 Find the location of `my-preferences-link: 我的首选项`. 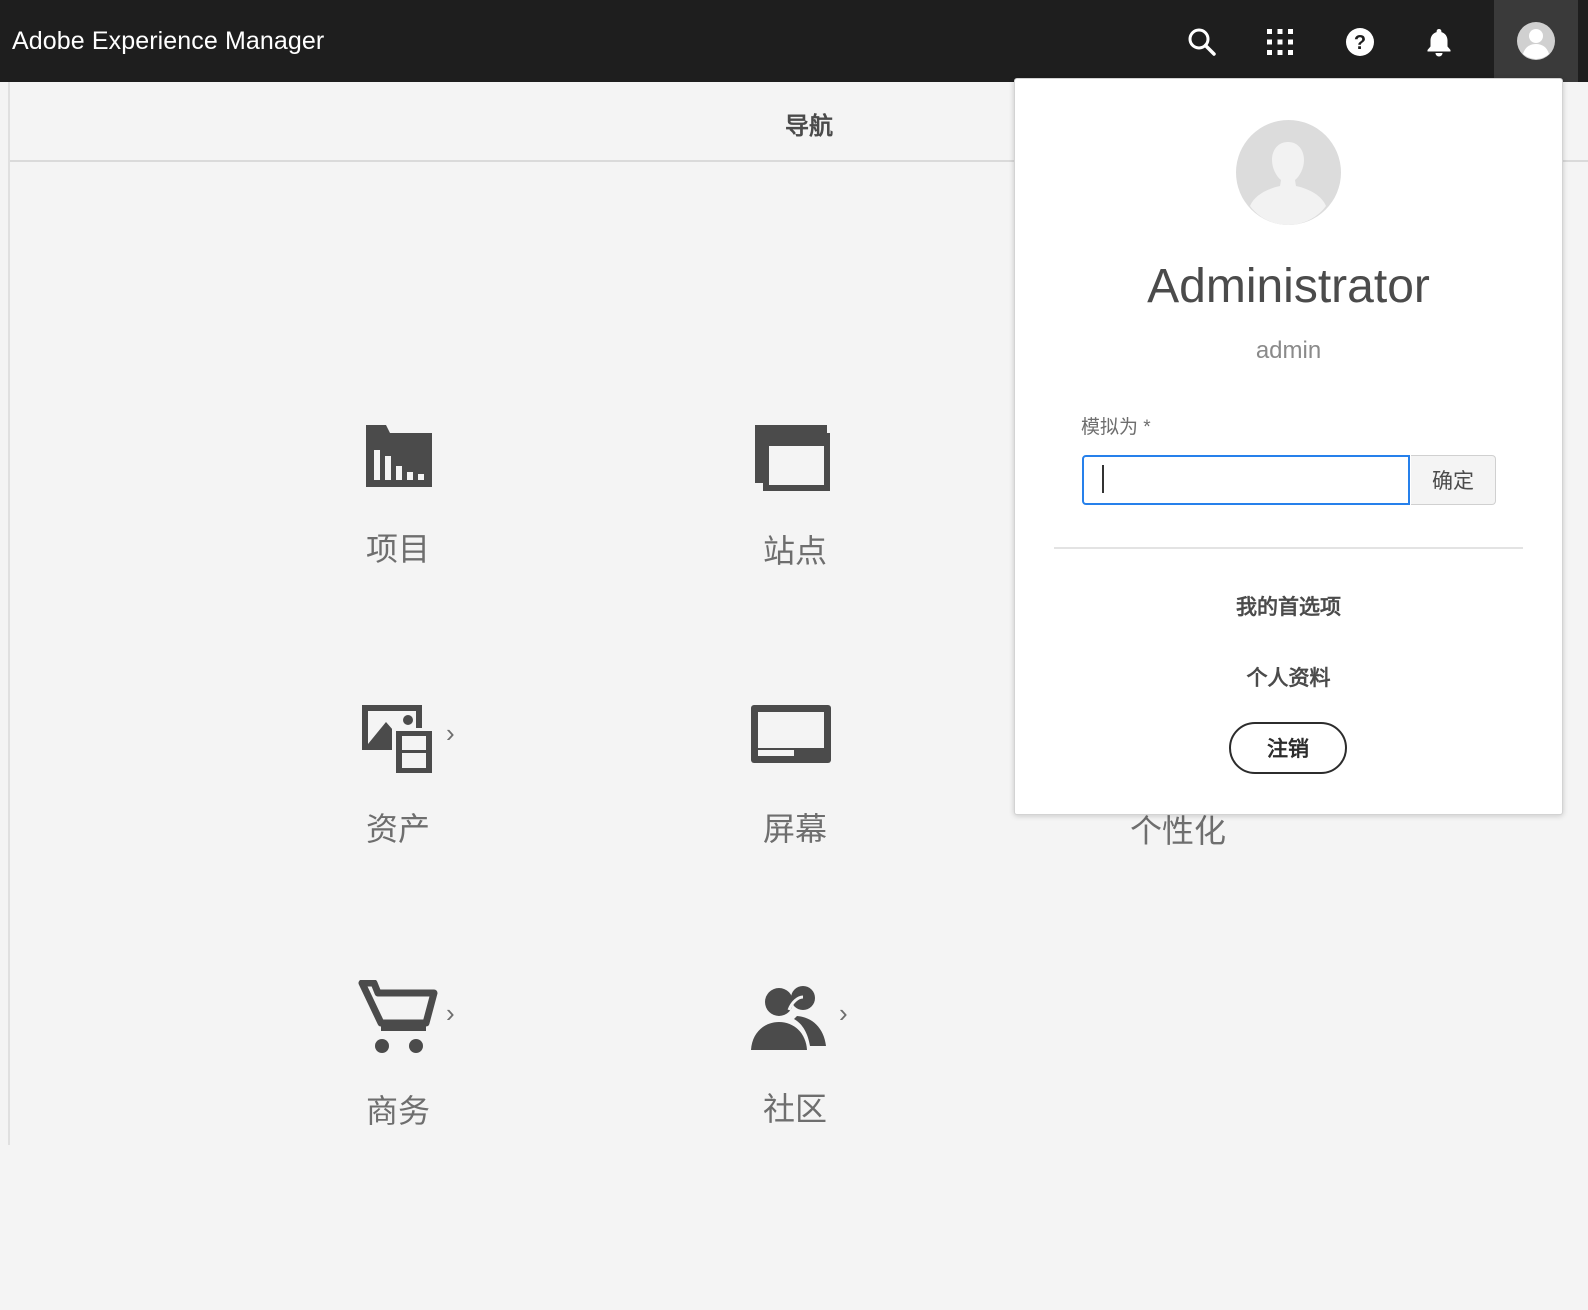

my-preferences-link: 我的首选项 is located at coordinates (1288, 606).